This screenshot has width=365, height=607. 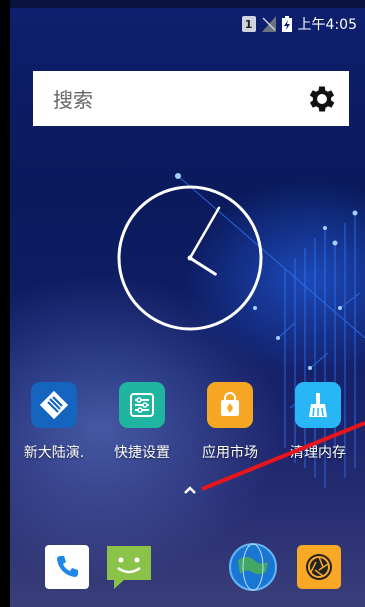 I want to click on app-memory-cleaner: 清理内存, so click(x=318, y=427).